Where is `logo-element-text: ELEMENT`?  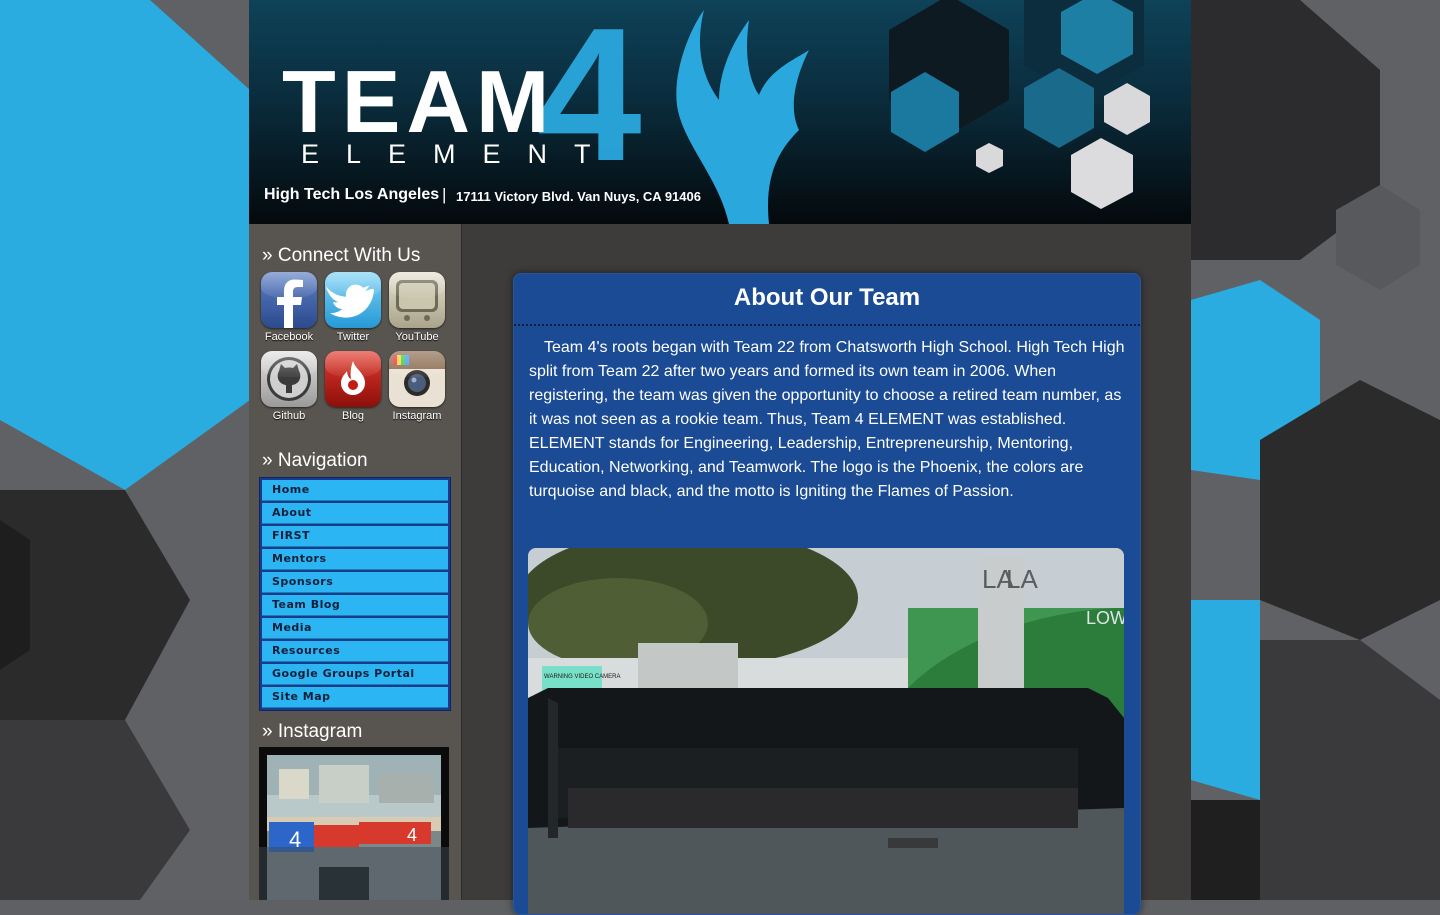 logo-element-text: ELEMENT is located at coordinates (459, 154).